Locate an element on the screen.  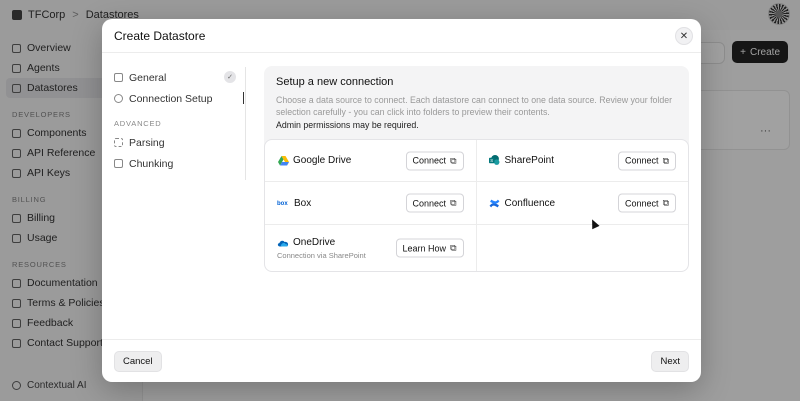
columns-icon is located at coordinates (118, 163).